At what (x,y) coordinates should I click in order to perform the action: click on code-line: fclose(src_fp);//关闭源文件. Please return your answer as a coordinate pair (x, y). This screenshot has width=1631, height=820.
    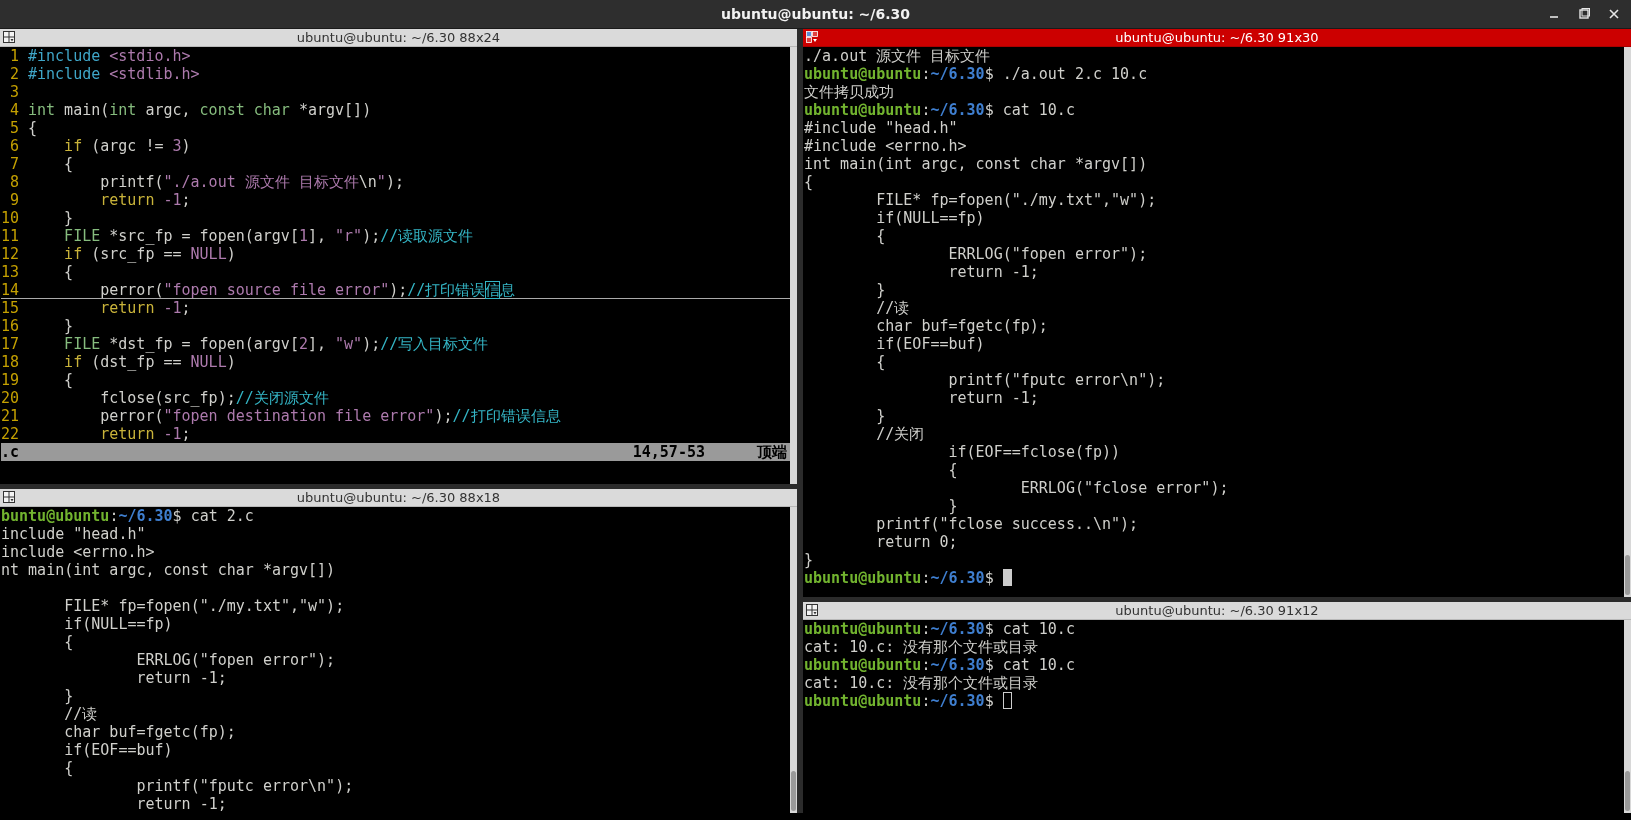
    Looking at the image, I should click on (214, 398).